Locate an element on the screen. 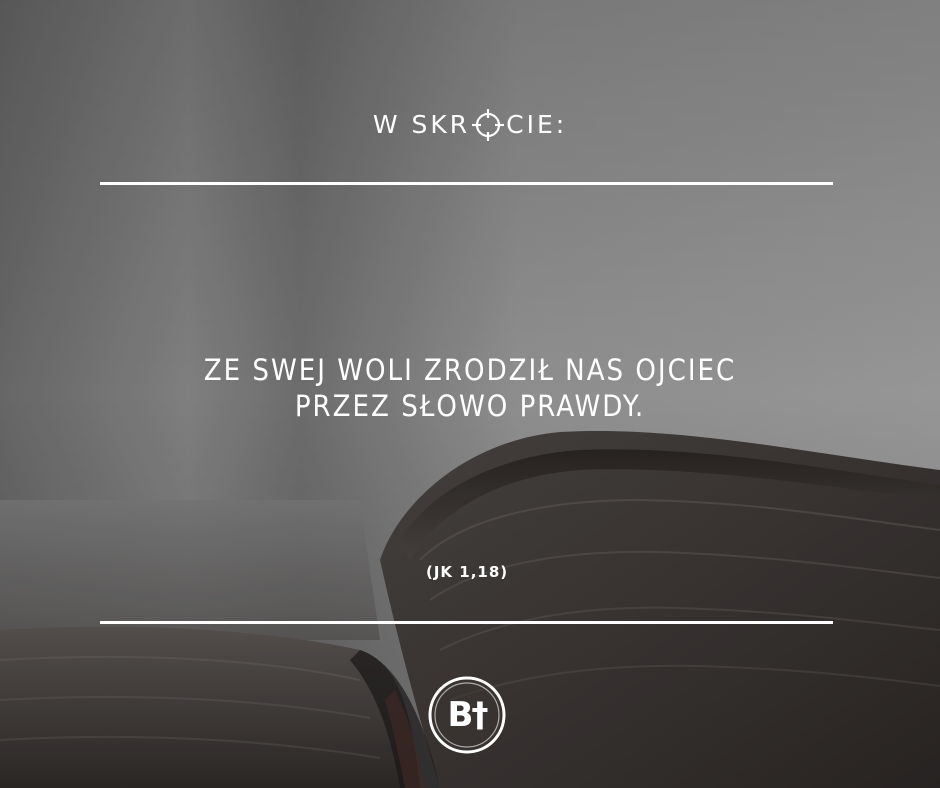  logo-monogram: B† is located at coordinates (468, 715).